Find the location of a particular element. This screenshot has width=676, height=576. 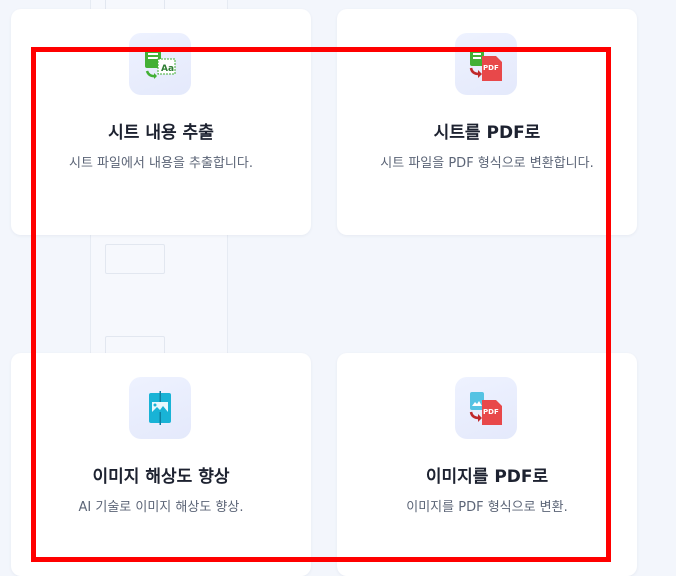

card-title: 이미지를 PDF로 is located at coordinates (487, 477).